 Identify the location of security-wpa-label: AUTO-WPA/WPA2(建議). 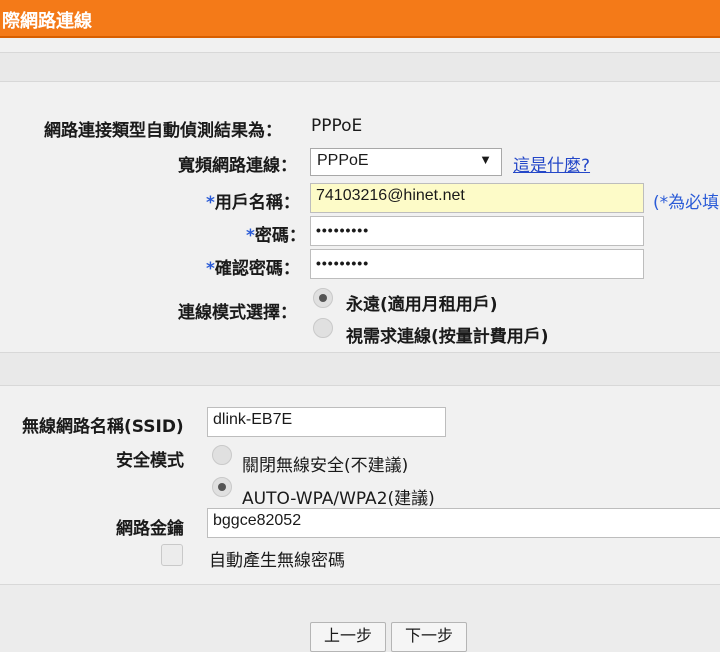
(338, 499).